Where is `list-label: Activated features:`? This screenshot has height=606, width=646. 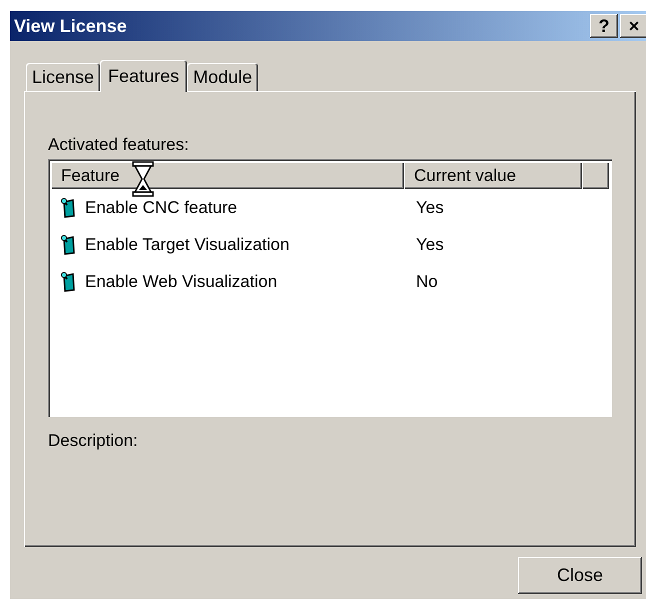
list-label: Activated features: is located at coordinates (119, 145).